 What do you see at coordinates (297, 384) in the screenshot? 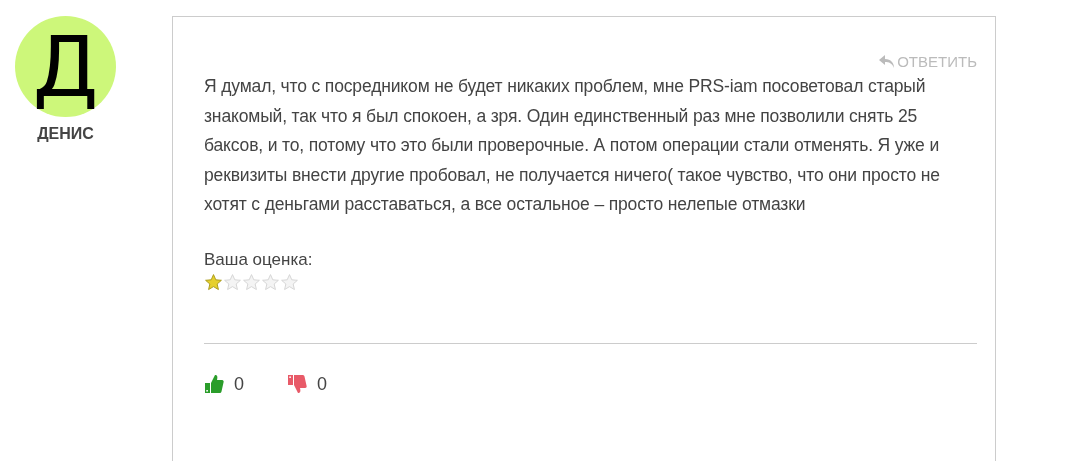
I see `thumbs-down-icon` at bounding box center [297, 384].